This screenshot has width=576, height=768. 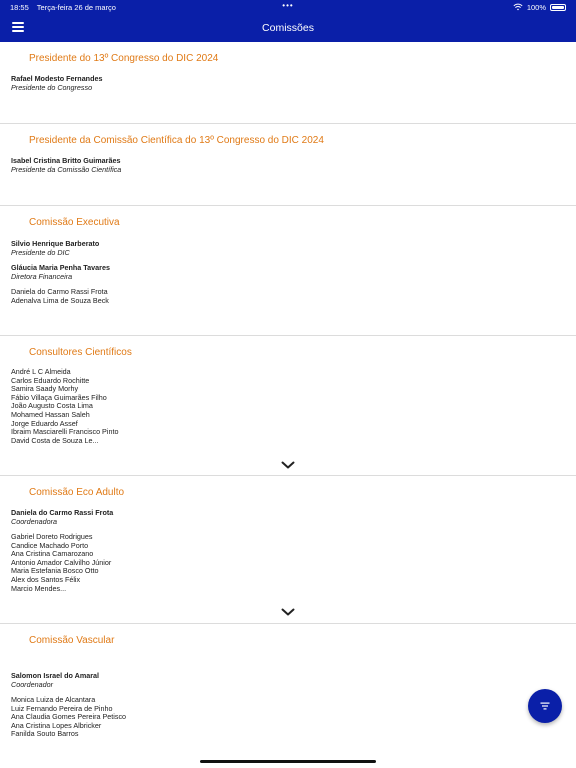 I want to click on hamburger-icon, so click(x=18, y=27).